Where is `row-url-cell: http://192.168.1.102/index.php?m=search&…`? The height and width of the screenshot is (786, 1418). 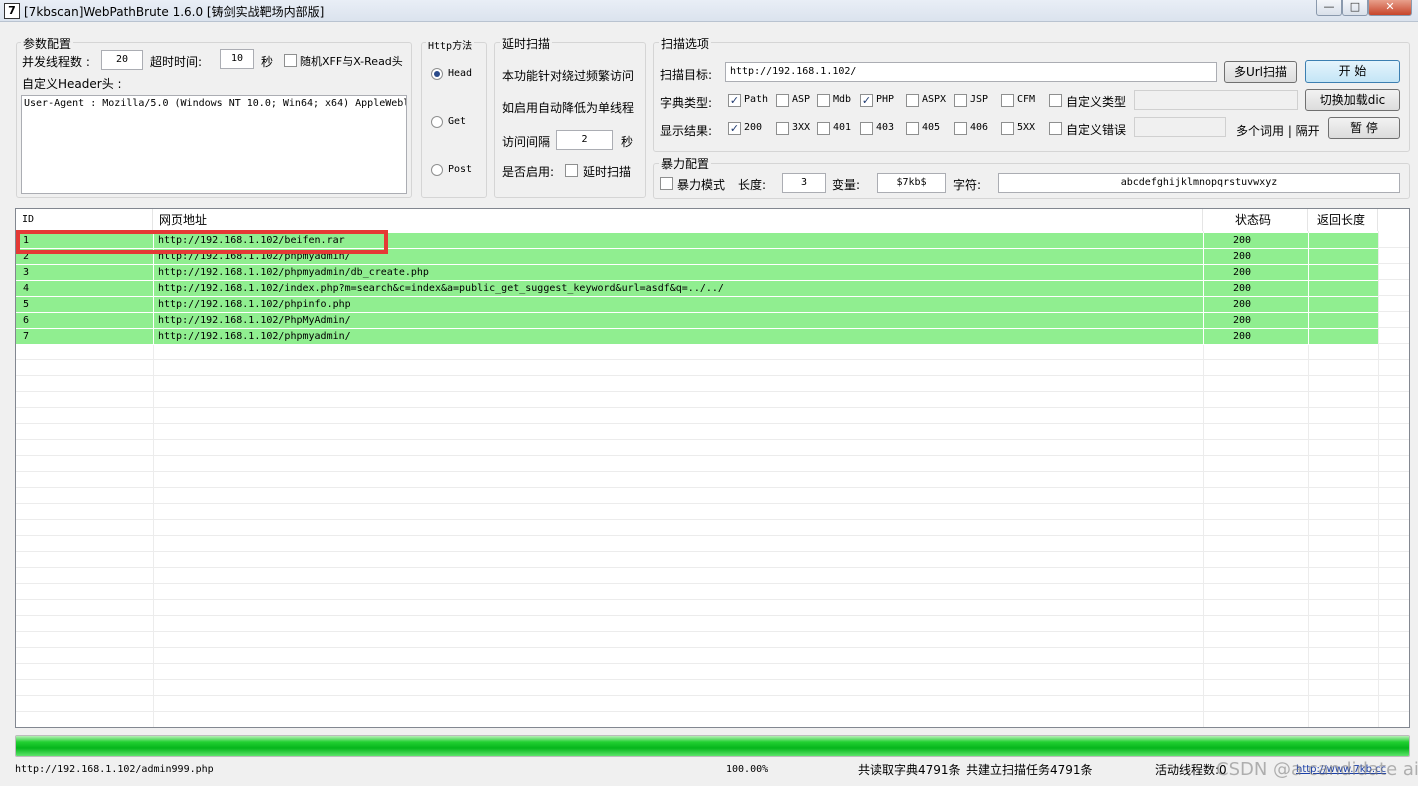
row-url-cell: http://192.168.1.102/index.php?m=search&… is located at coordinates (441, 288).